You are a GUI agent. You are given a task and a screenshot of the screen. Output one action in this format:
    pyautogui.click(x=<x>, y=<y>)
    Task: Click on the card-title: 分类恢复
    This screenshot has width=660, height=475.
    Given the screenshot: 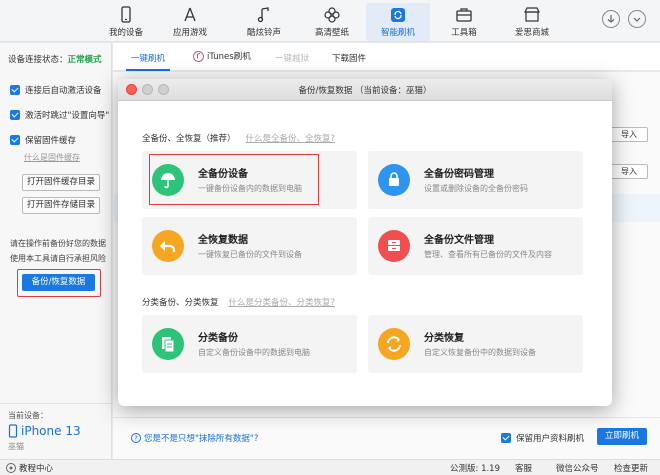 What is the action you would take?
    pyautogui.click(x=444, y=338)
    